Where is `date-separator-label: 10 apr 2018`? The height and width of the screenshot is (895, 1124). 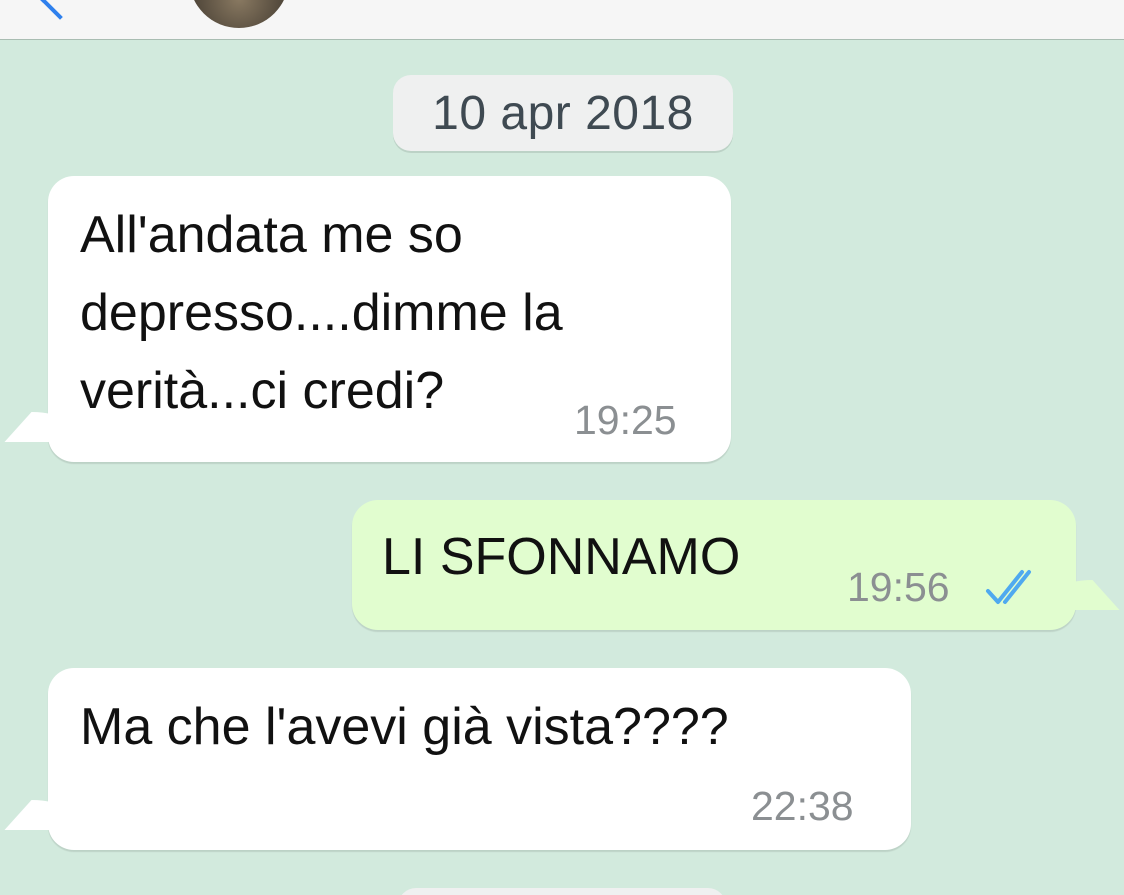
date-separator-label: 10 apr 2018 is located at coordinates (563, 113).